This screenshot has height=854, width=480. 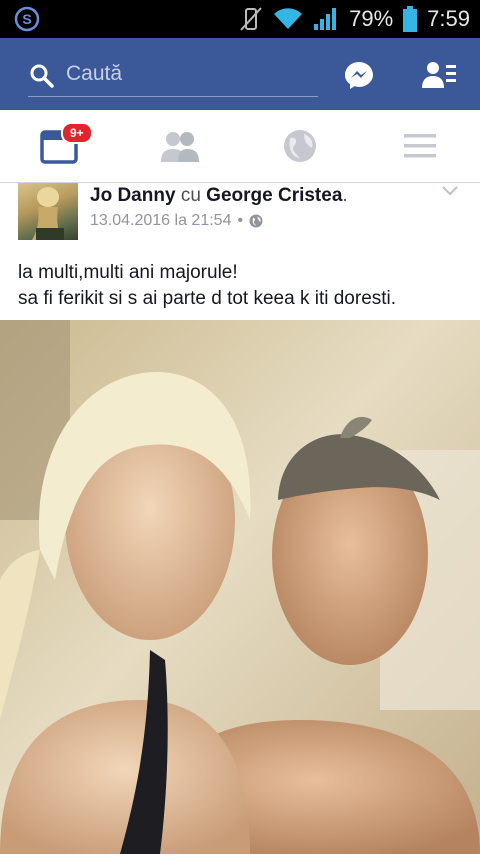 What do you see at coordinates (180, 146) in the screenshot?
I see `tab-friends` at bounding box center [180, 146].